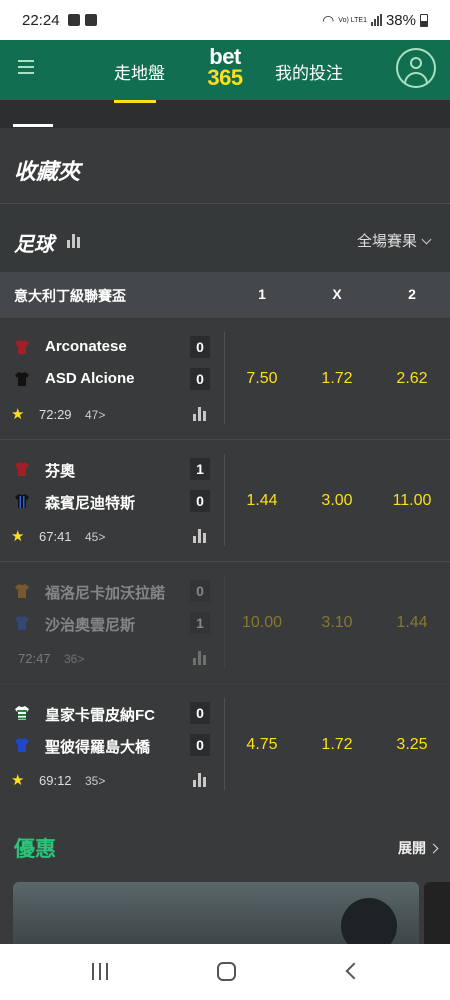 This screenshot has width=450, height=1000. I want to click on active-tab-underline, so click(33, 125).